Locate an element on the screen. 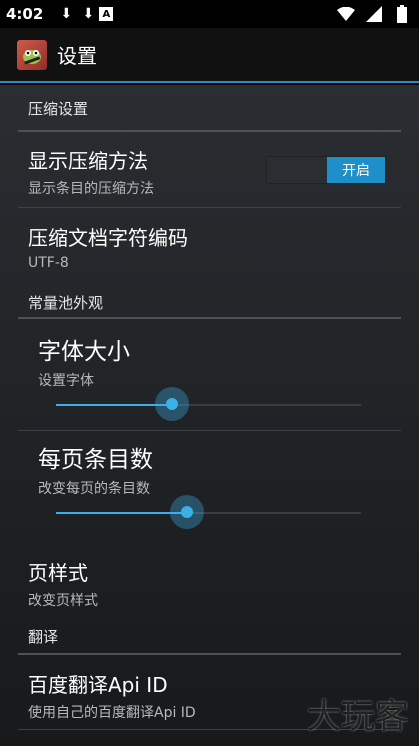 The height and width of the screenshot is (746, 419). pref-summary: UTF-8 is located at coordinates (48, 263).